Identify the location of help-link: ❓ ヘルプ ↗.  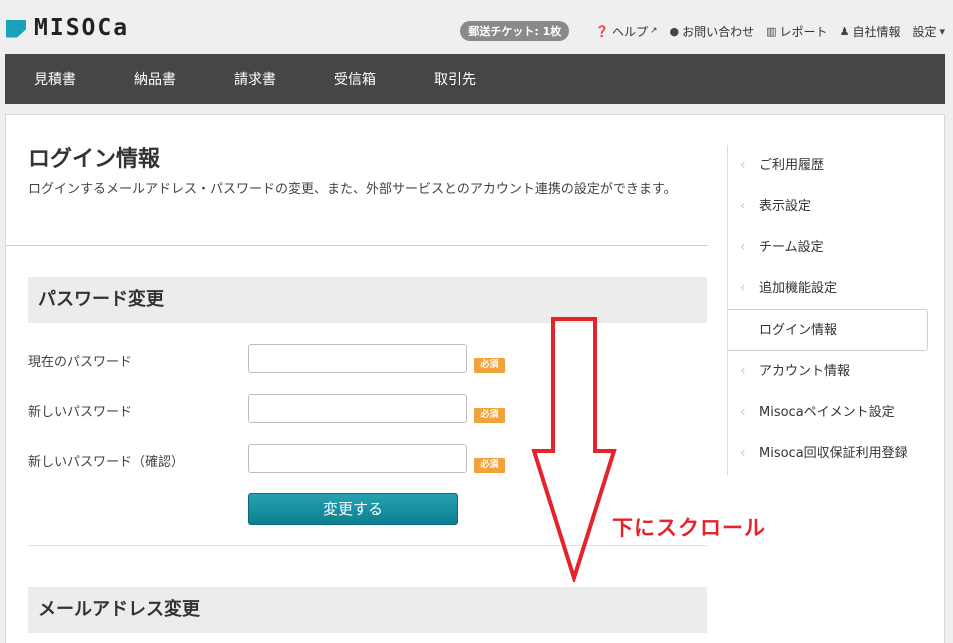
(626, 31).